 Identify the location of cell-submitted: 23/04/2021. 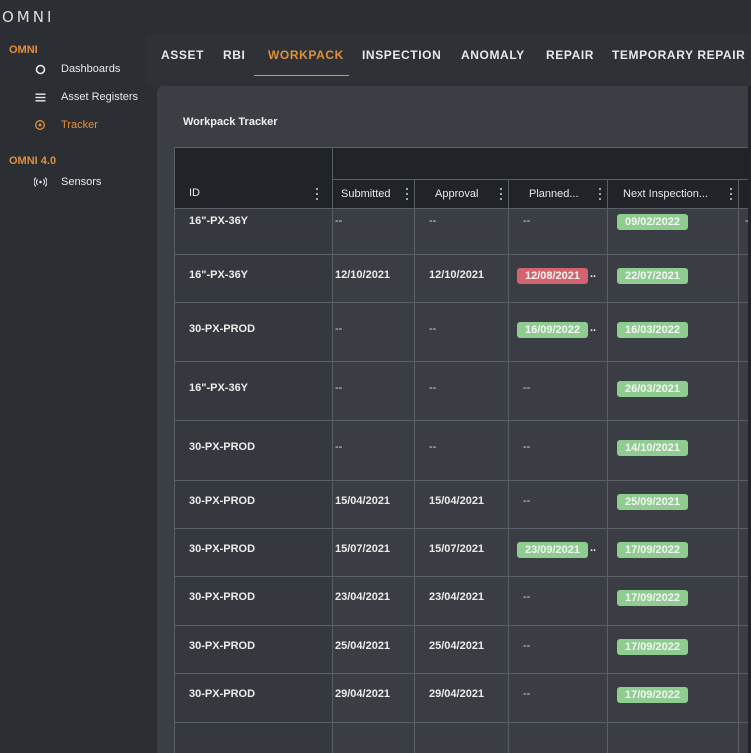
(373, 601).